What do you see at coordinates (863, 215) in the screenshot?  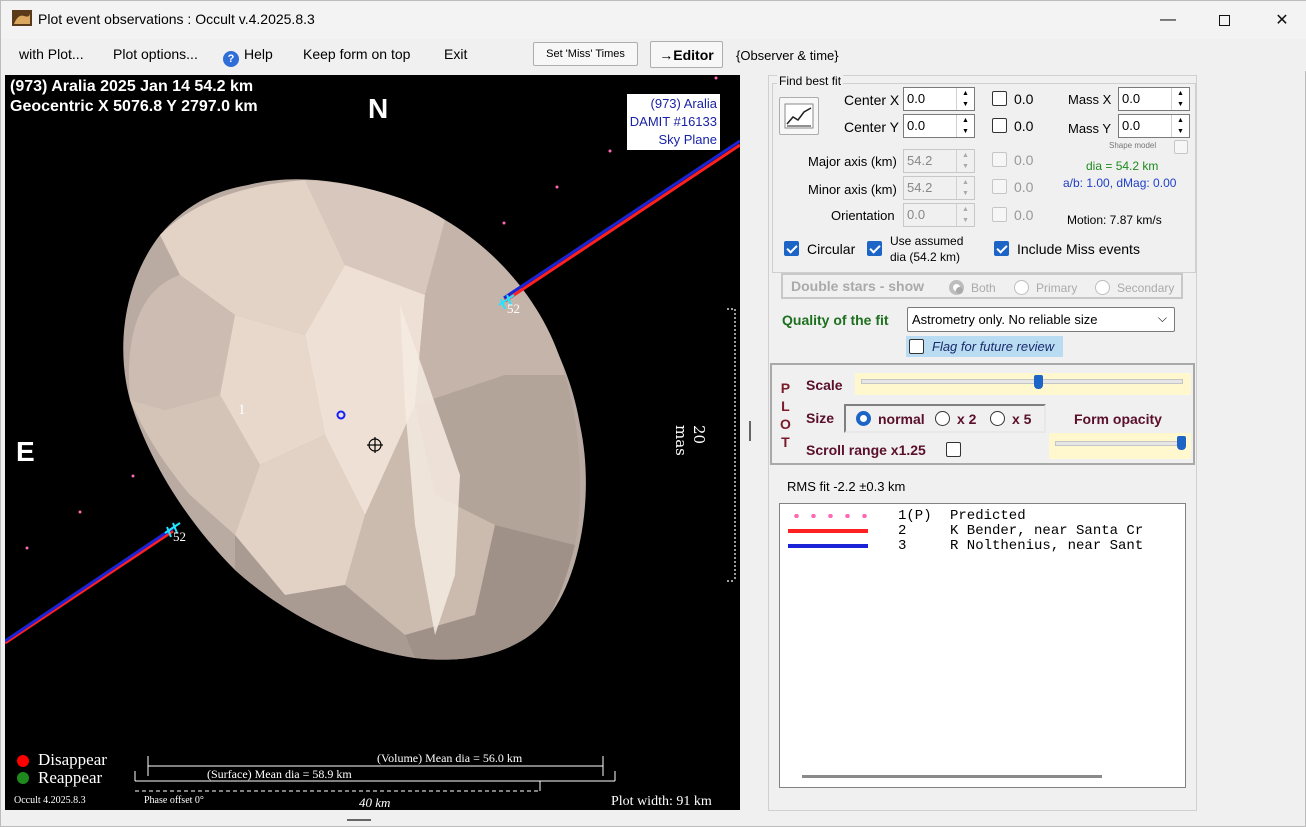 I see `orientation-label: Orientation` at bounding box center [863, 215].